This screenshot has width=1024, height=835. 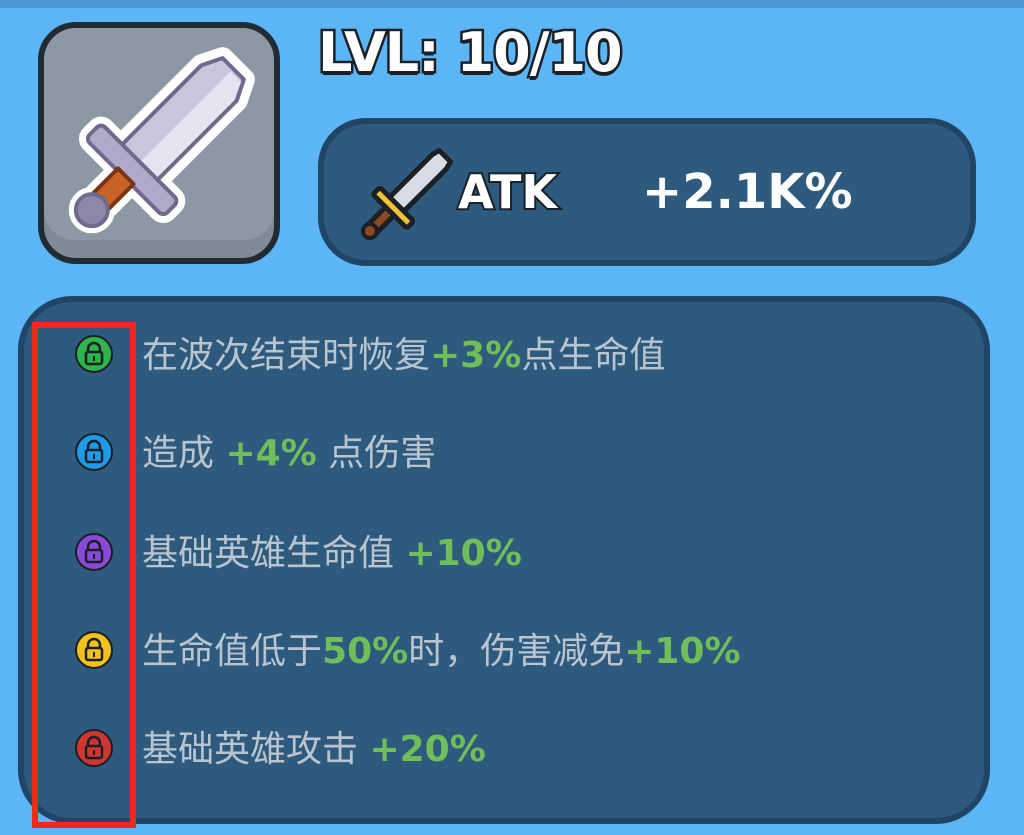 I want to click on perk-description: 时，伤害减免, so click(x=516, y=651).